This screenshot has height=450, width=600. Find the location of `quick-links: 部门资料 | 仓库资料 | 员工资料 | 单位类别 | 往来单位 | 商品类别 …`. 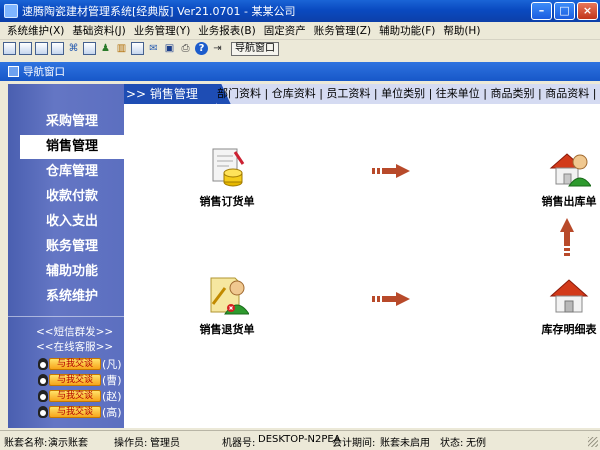

quick-links: 部门资料 | 仓库资料 | 员工资料 | 单位类别 | 往来单位 | 商品类别 … is located at coordinates (408, 94).